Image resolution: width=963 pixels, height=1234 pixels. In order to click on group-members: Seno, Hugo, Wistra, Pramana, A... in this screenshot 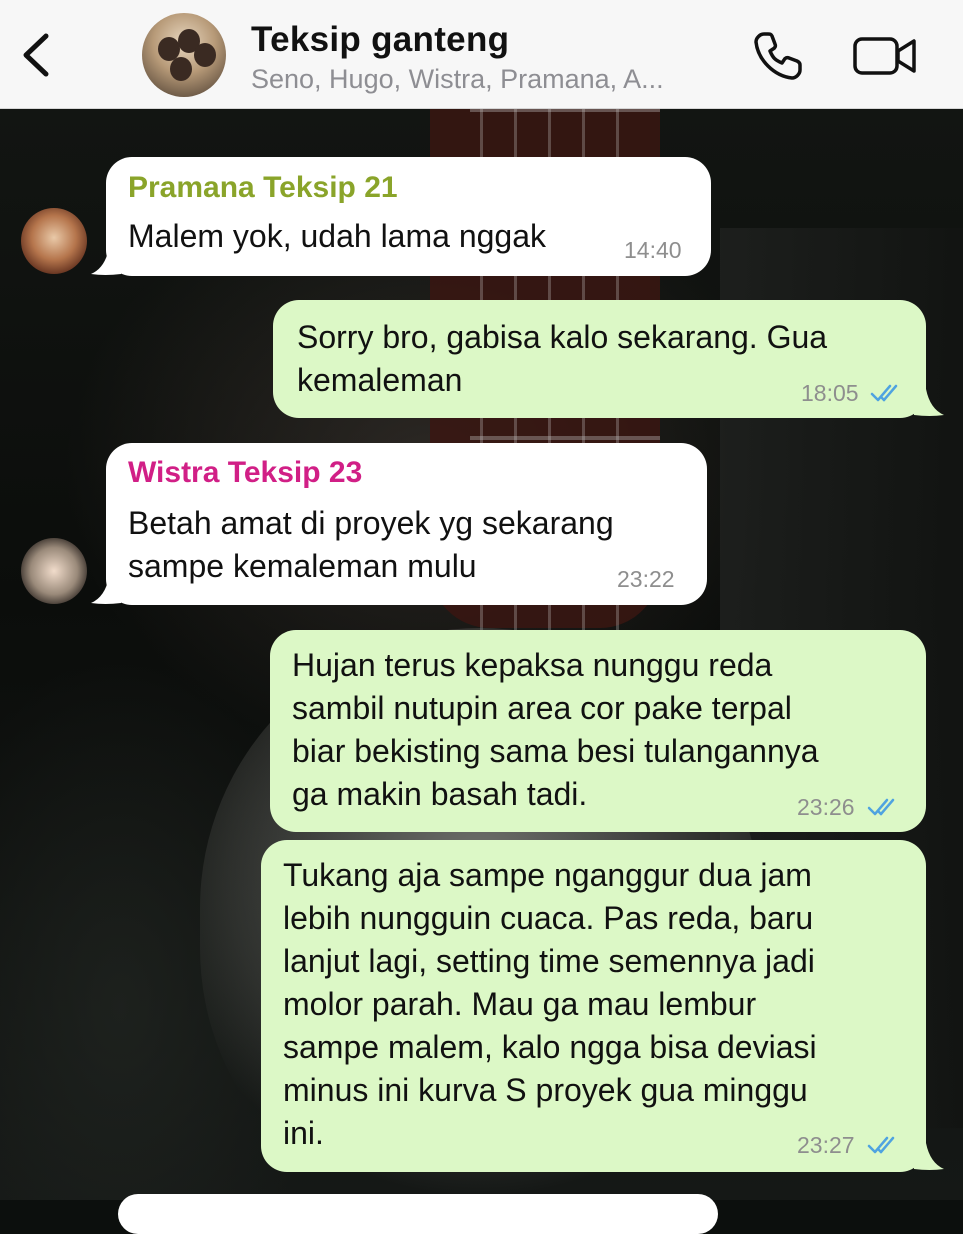, I will do `click(457, 79)`.